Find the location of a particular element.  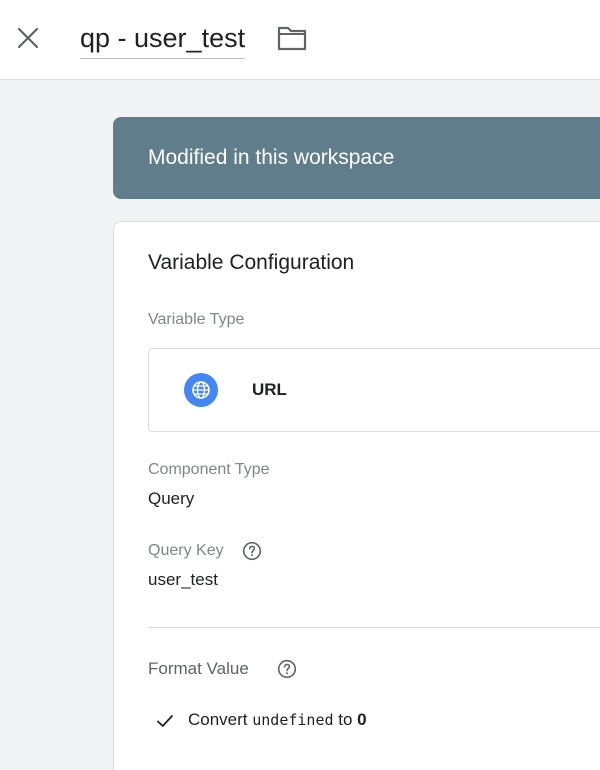

header-bar: qp - user_test is located at coordinates (300, 40).